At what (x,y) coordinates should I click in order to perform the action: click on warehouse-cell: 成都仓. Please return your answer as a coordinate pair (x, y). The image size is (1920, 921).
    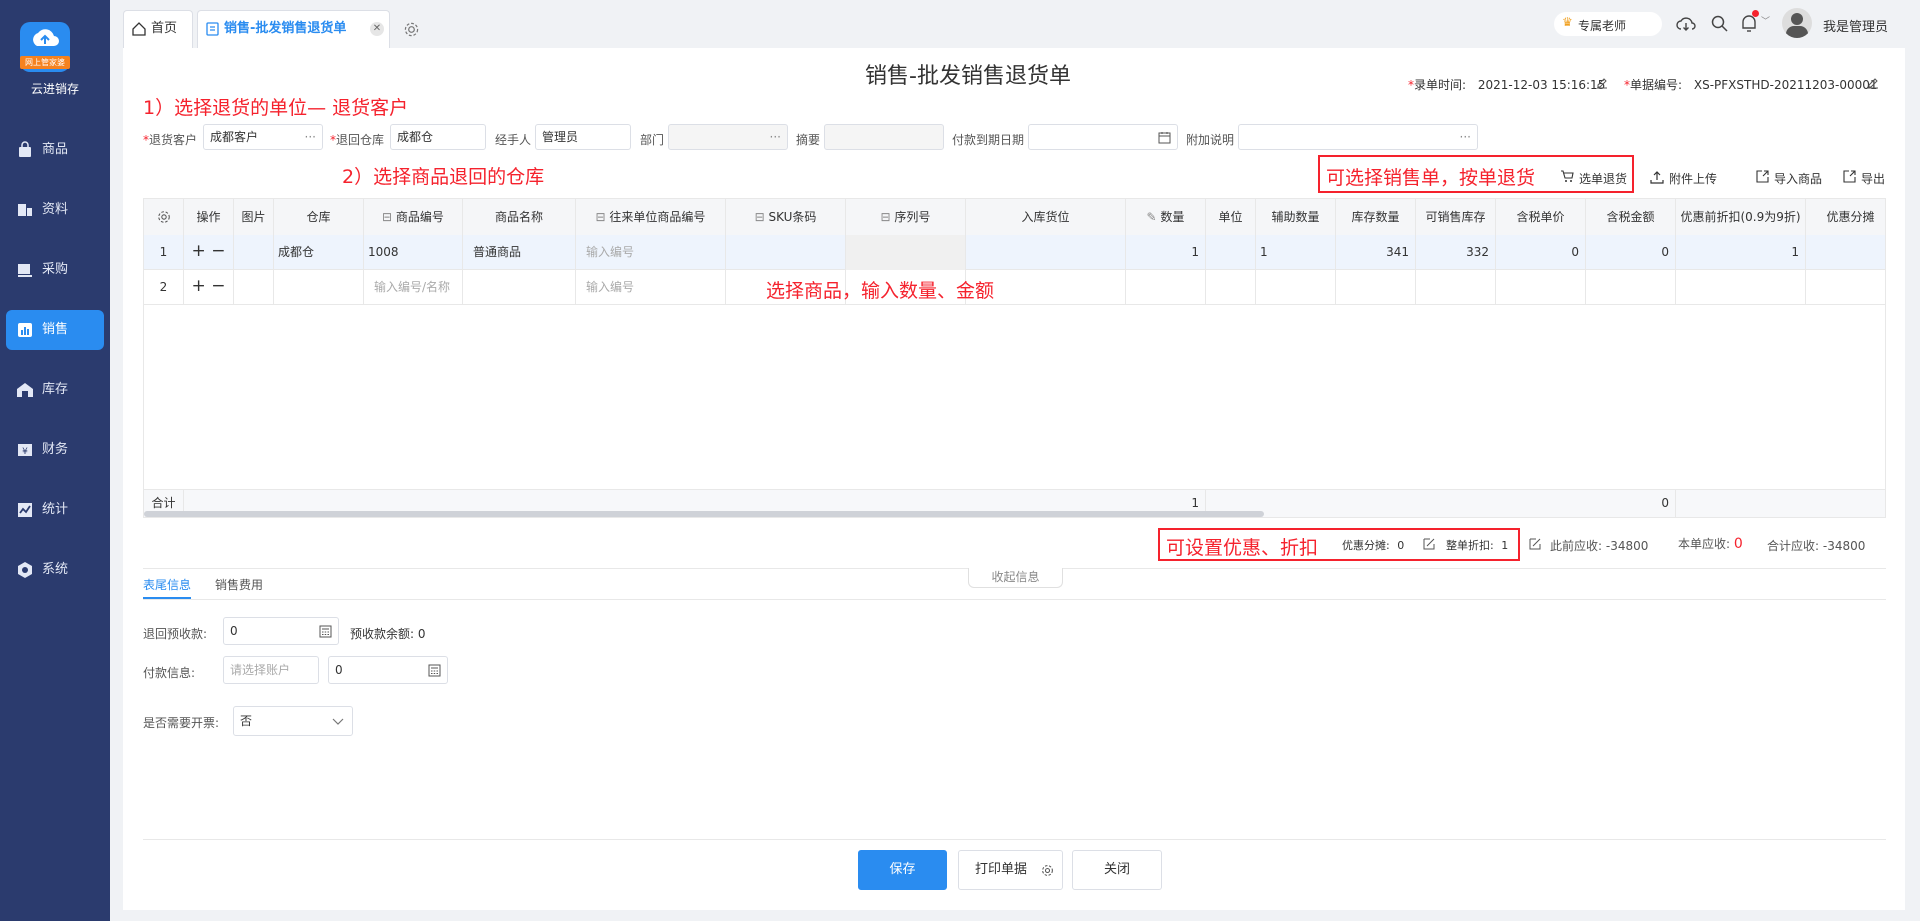
    Looking at the image, I should click on (319, 252).